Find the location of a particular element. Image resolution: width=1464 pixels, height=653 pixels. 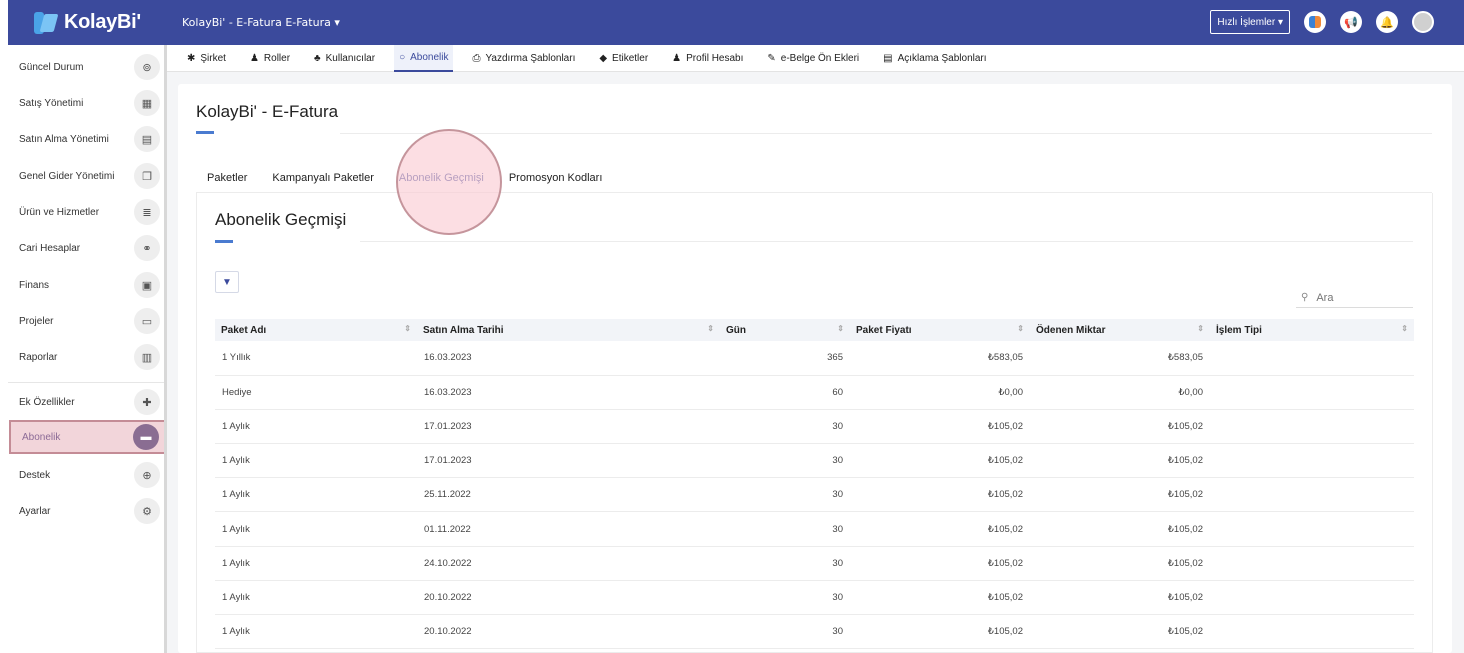

subnav-item-label: Abonelik is located at coordinates (429, 57).